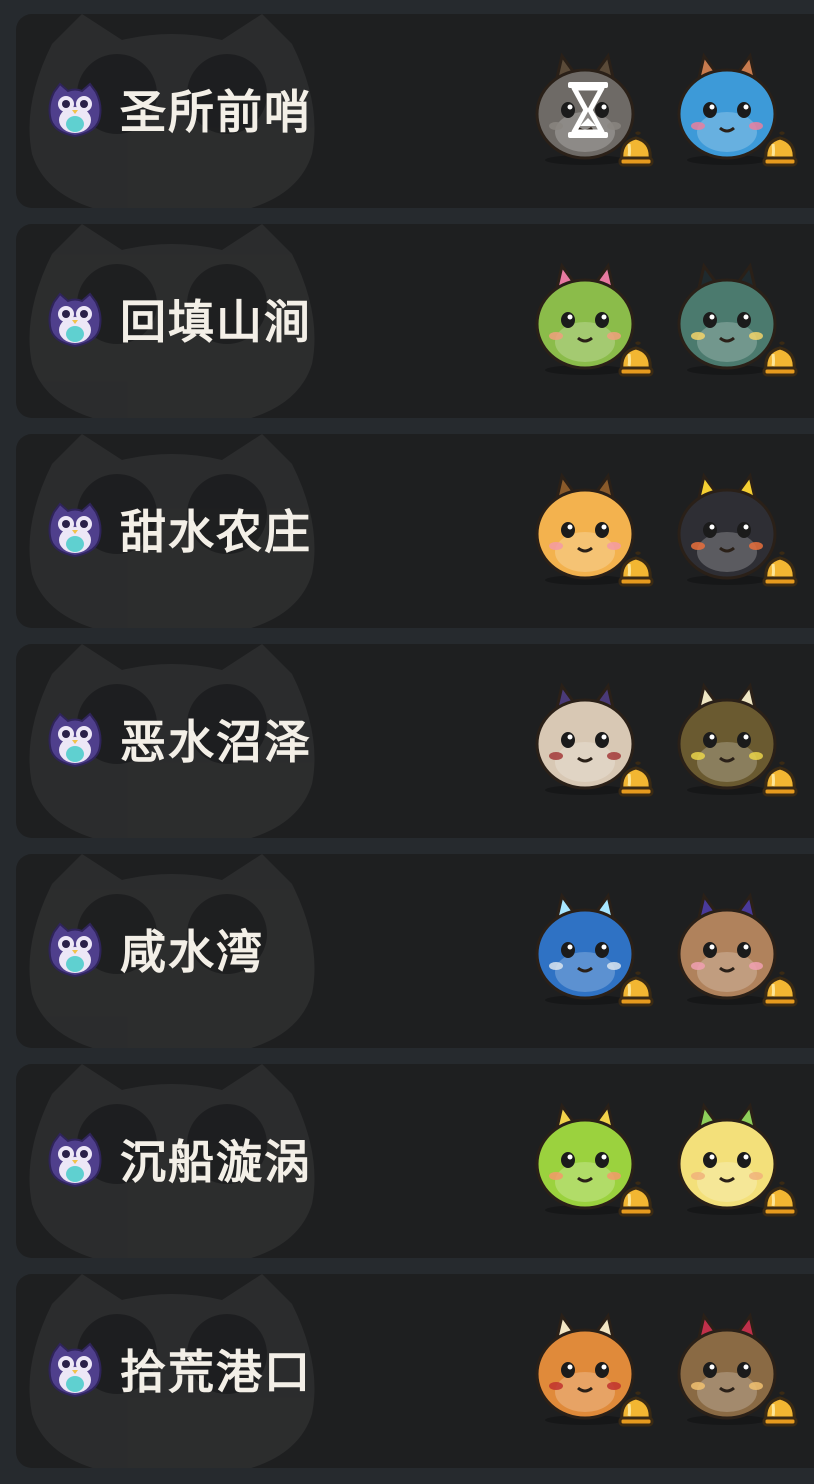  I want to click on zone-row: 拾荒港口, so click(415, 1371).